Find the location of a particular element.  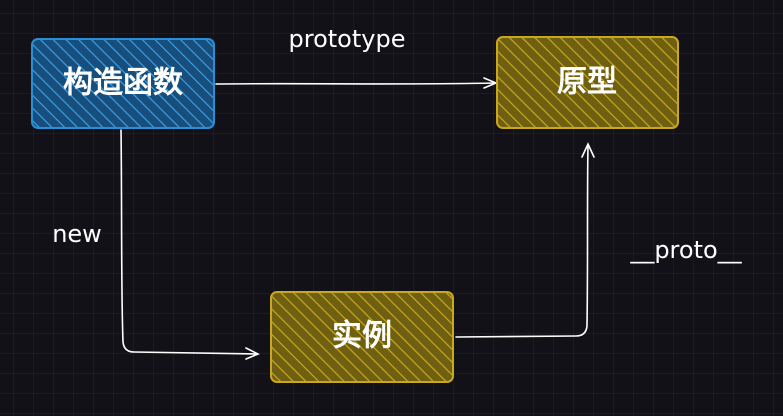

node-constructor-label: 构造函数 is located at coordinates (123, 83).